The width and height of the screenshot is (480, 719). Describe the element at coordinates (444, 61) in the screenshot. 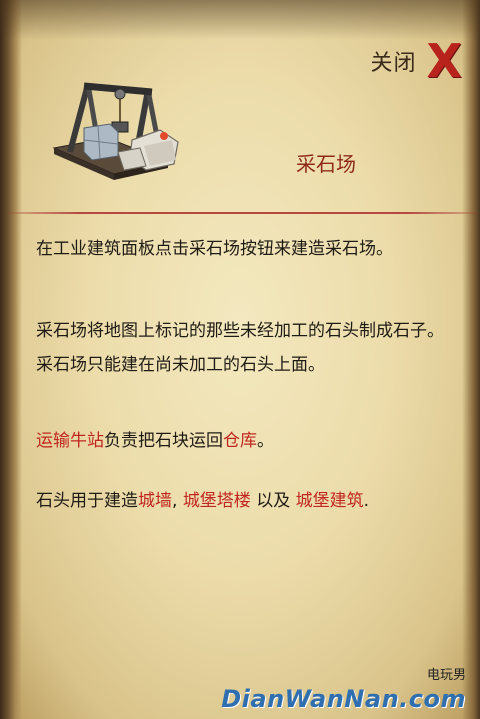

I see `close-icon: X` at that location.